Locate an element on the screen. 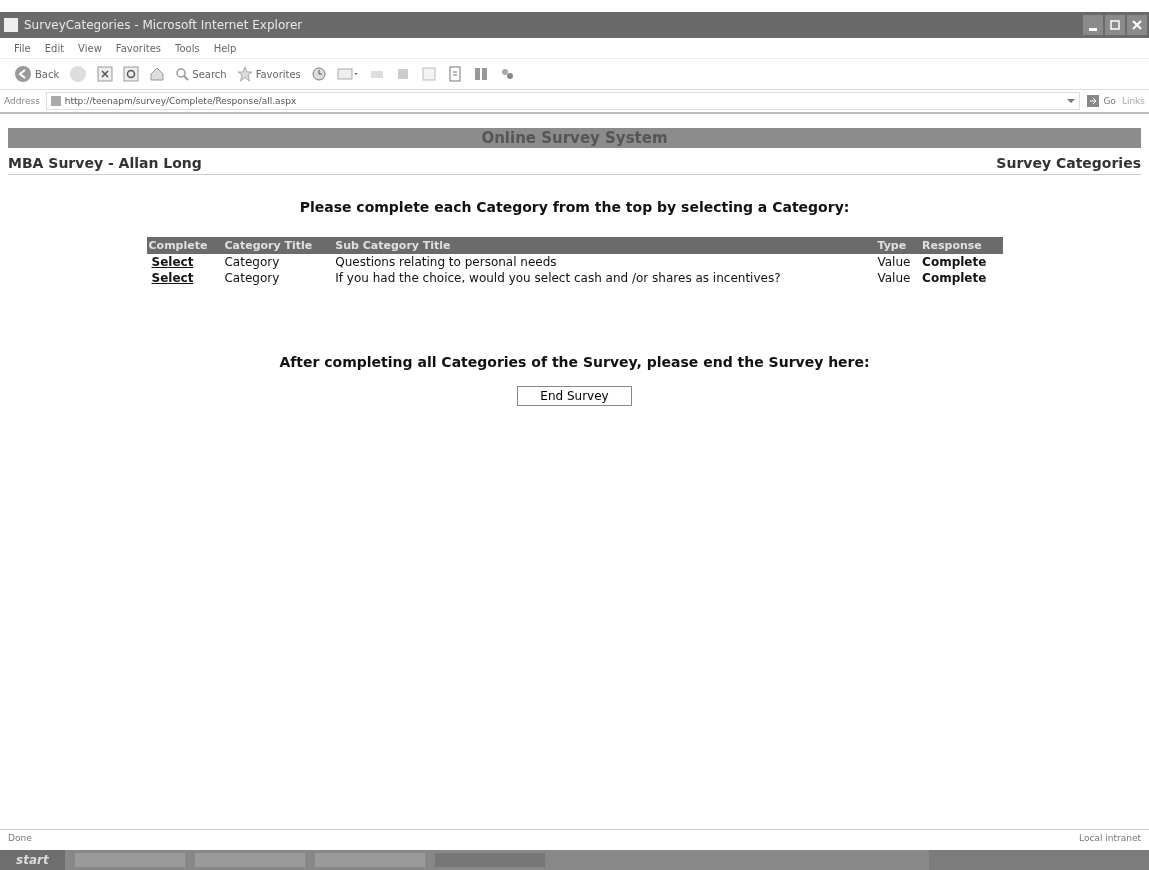 The width and height of the screenshot is (1149, 870). home-icon is located at coordinates (157, 74).